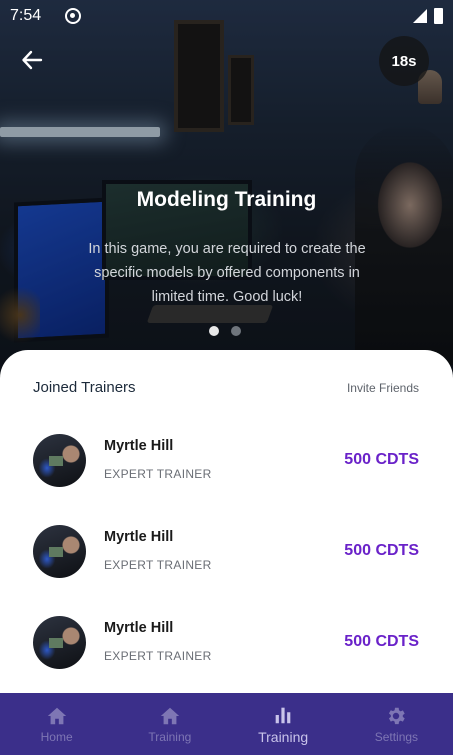 This screenshot has height=755, width=453. Describe the element at coordinates (397, 715) in the screenshot. I see `gear-icon` at that location.